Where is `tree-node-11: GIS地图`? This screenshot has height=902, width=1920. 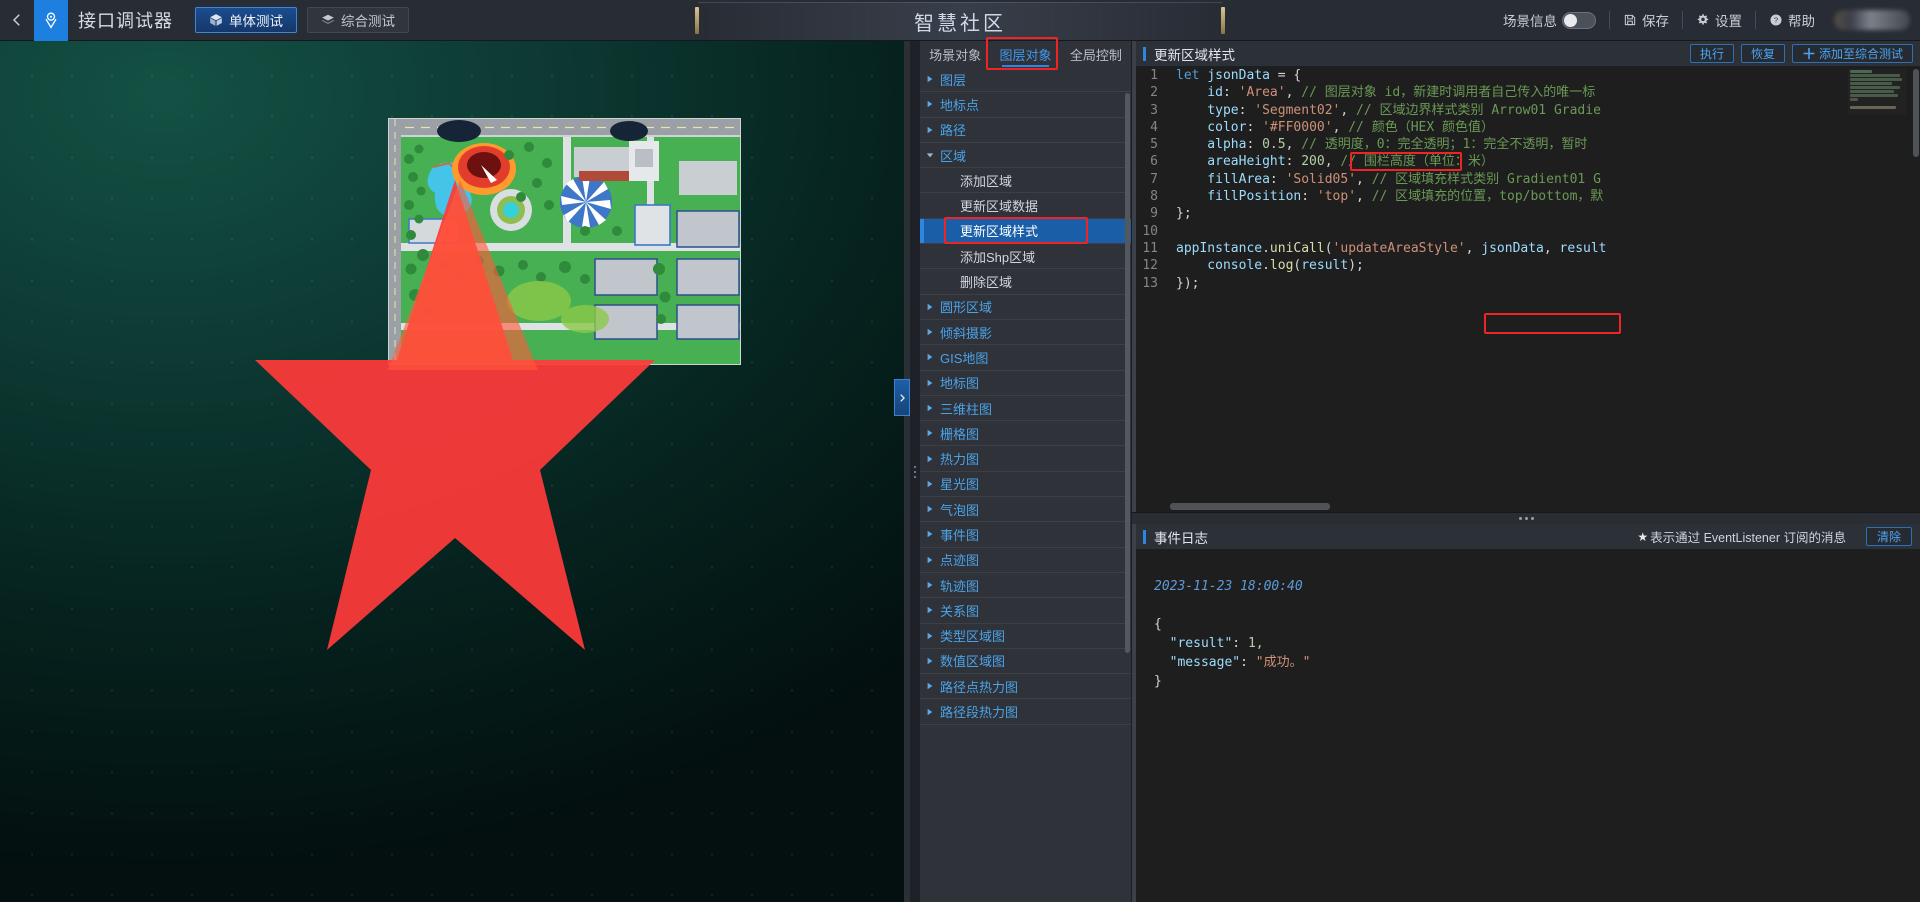 tree-node-11: GIS地图 is located at coordinates (1025, 358).